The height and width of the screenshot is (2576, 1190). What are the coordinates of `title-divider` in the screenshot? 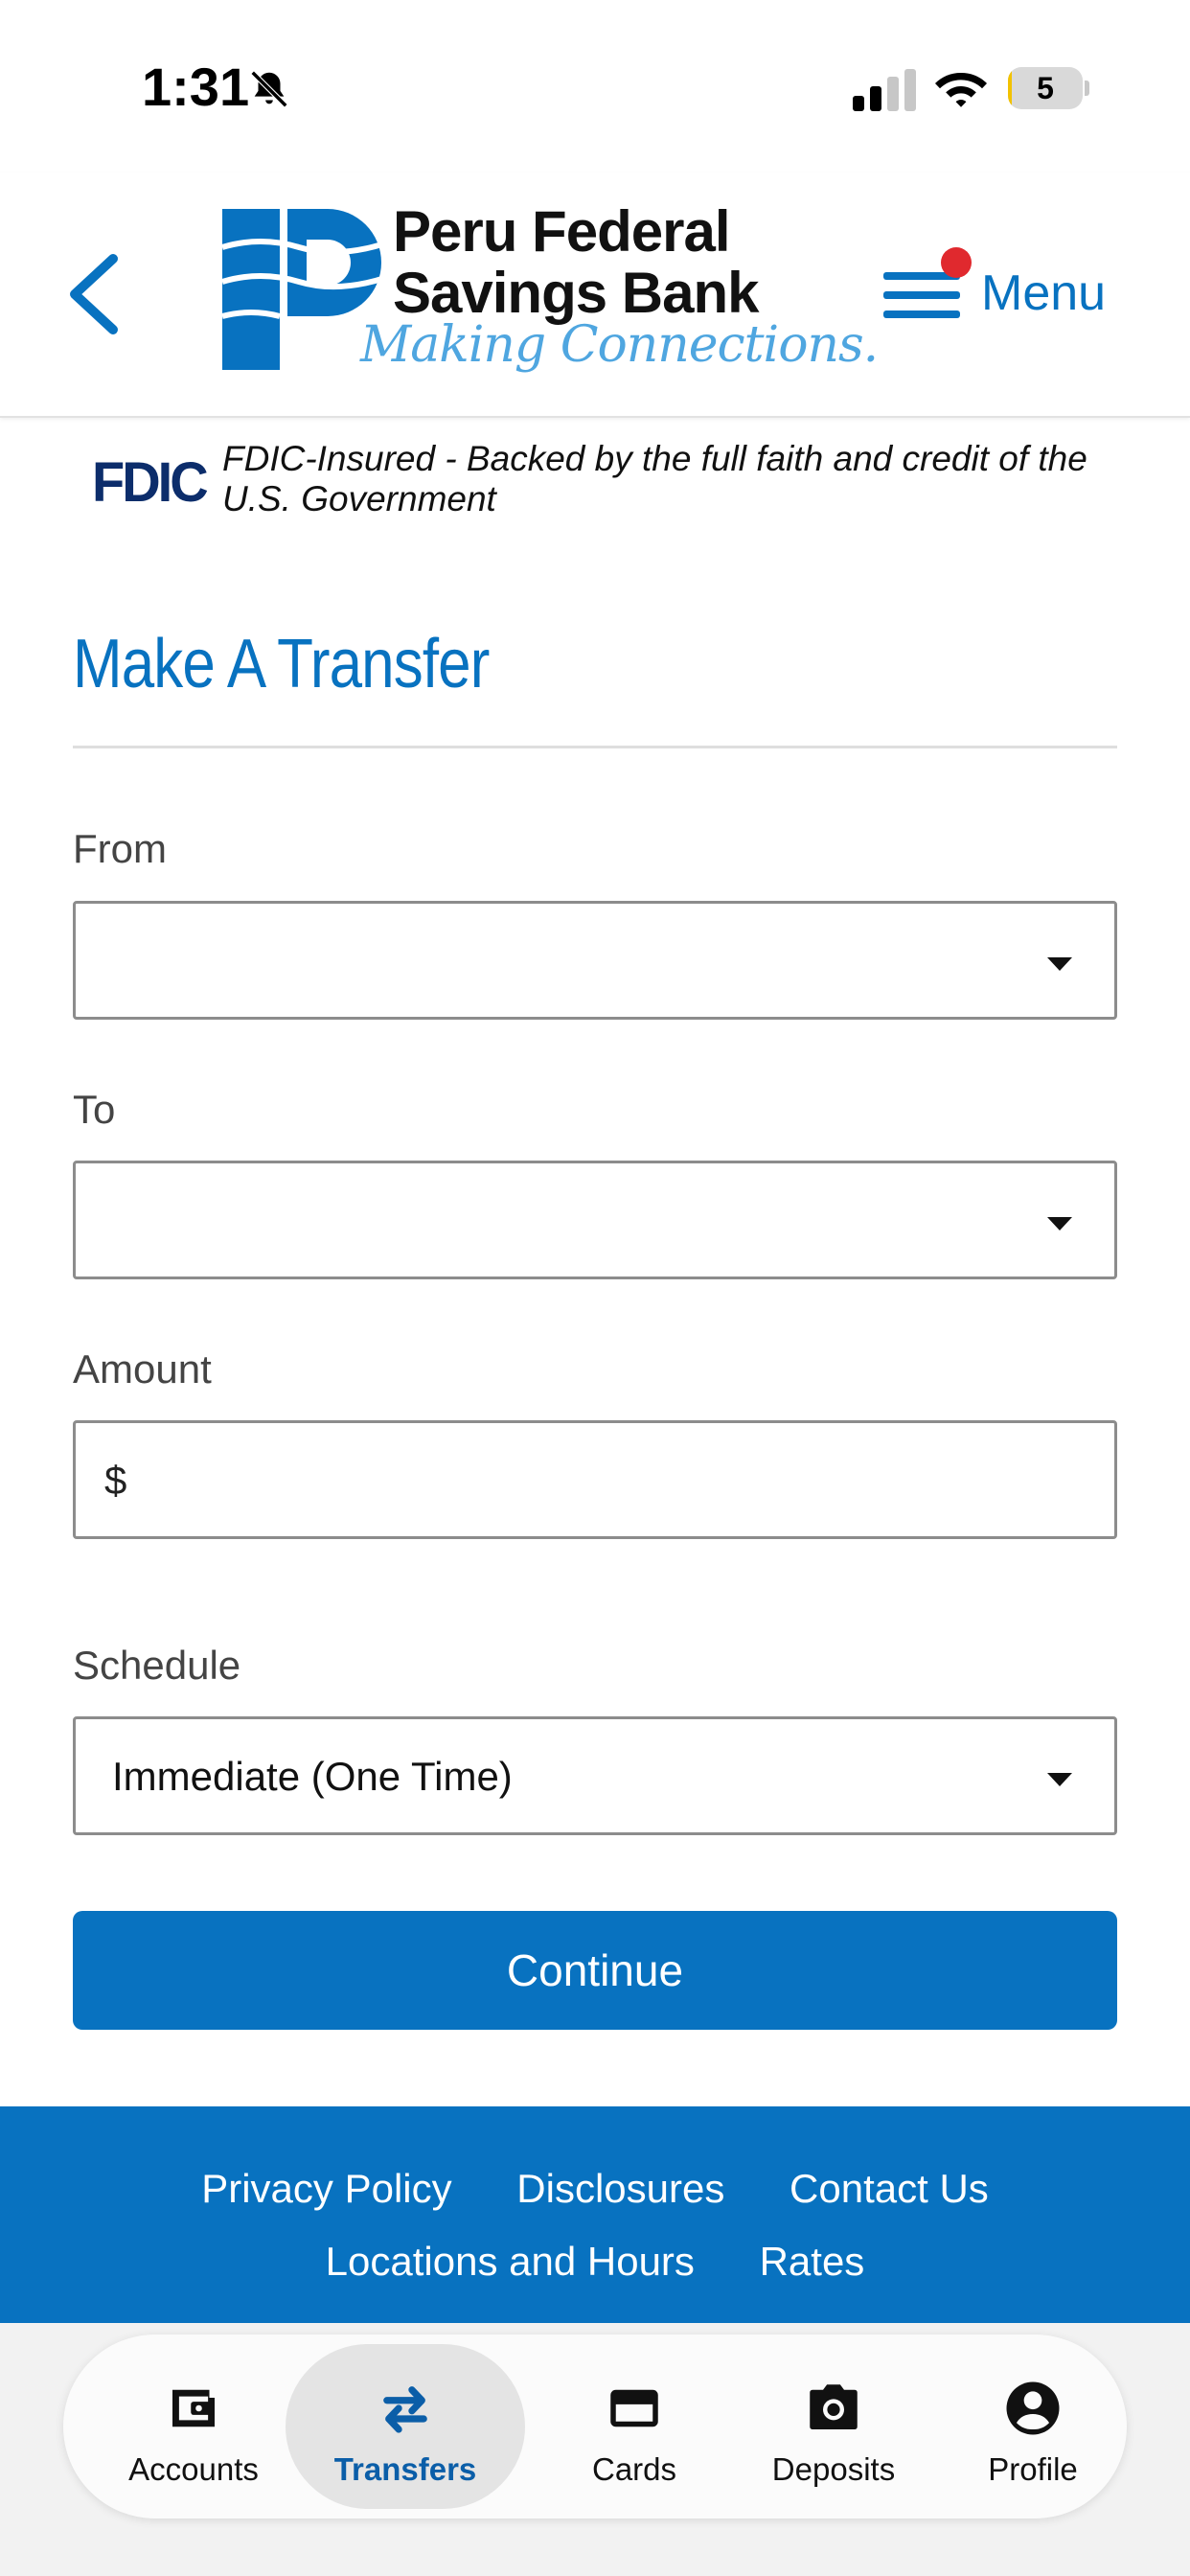 It's located at (595, 747).